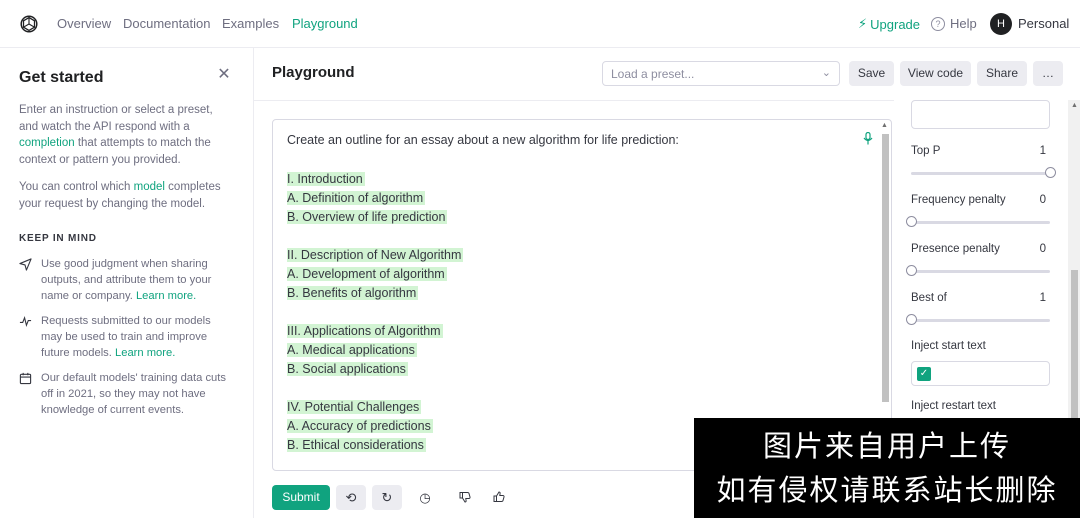  What do you see at coordinates (887, 468) in the screenshot?
I see `watermark-overlay: 图片来自用户上传 如有侵权请联系站长删除` at bounding box center [887, 468].